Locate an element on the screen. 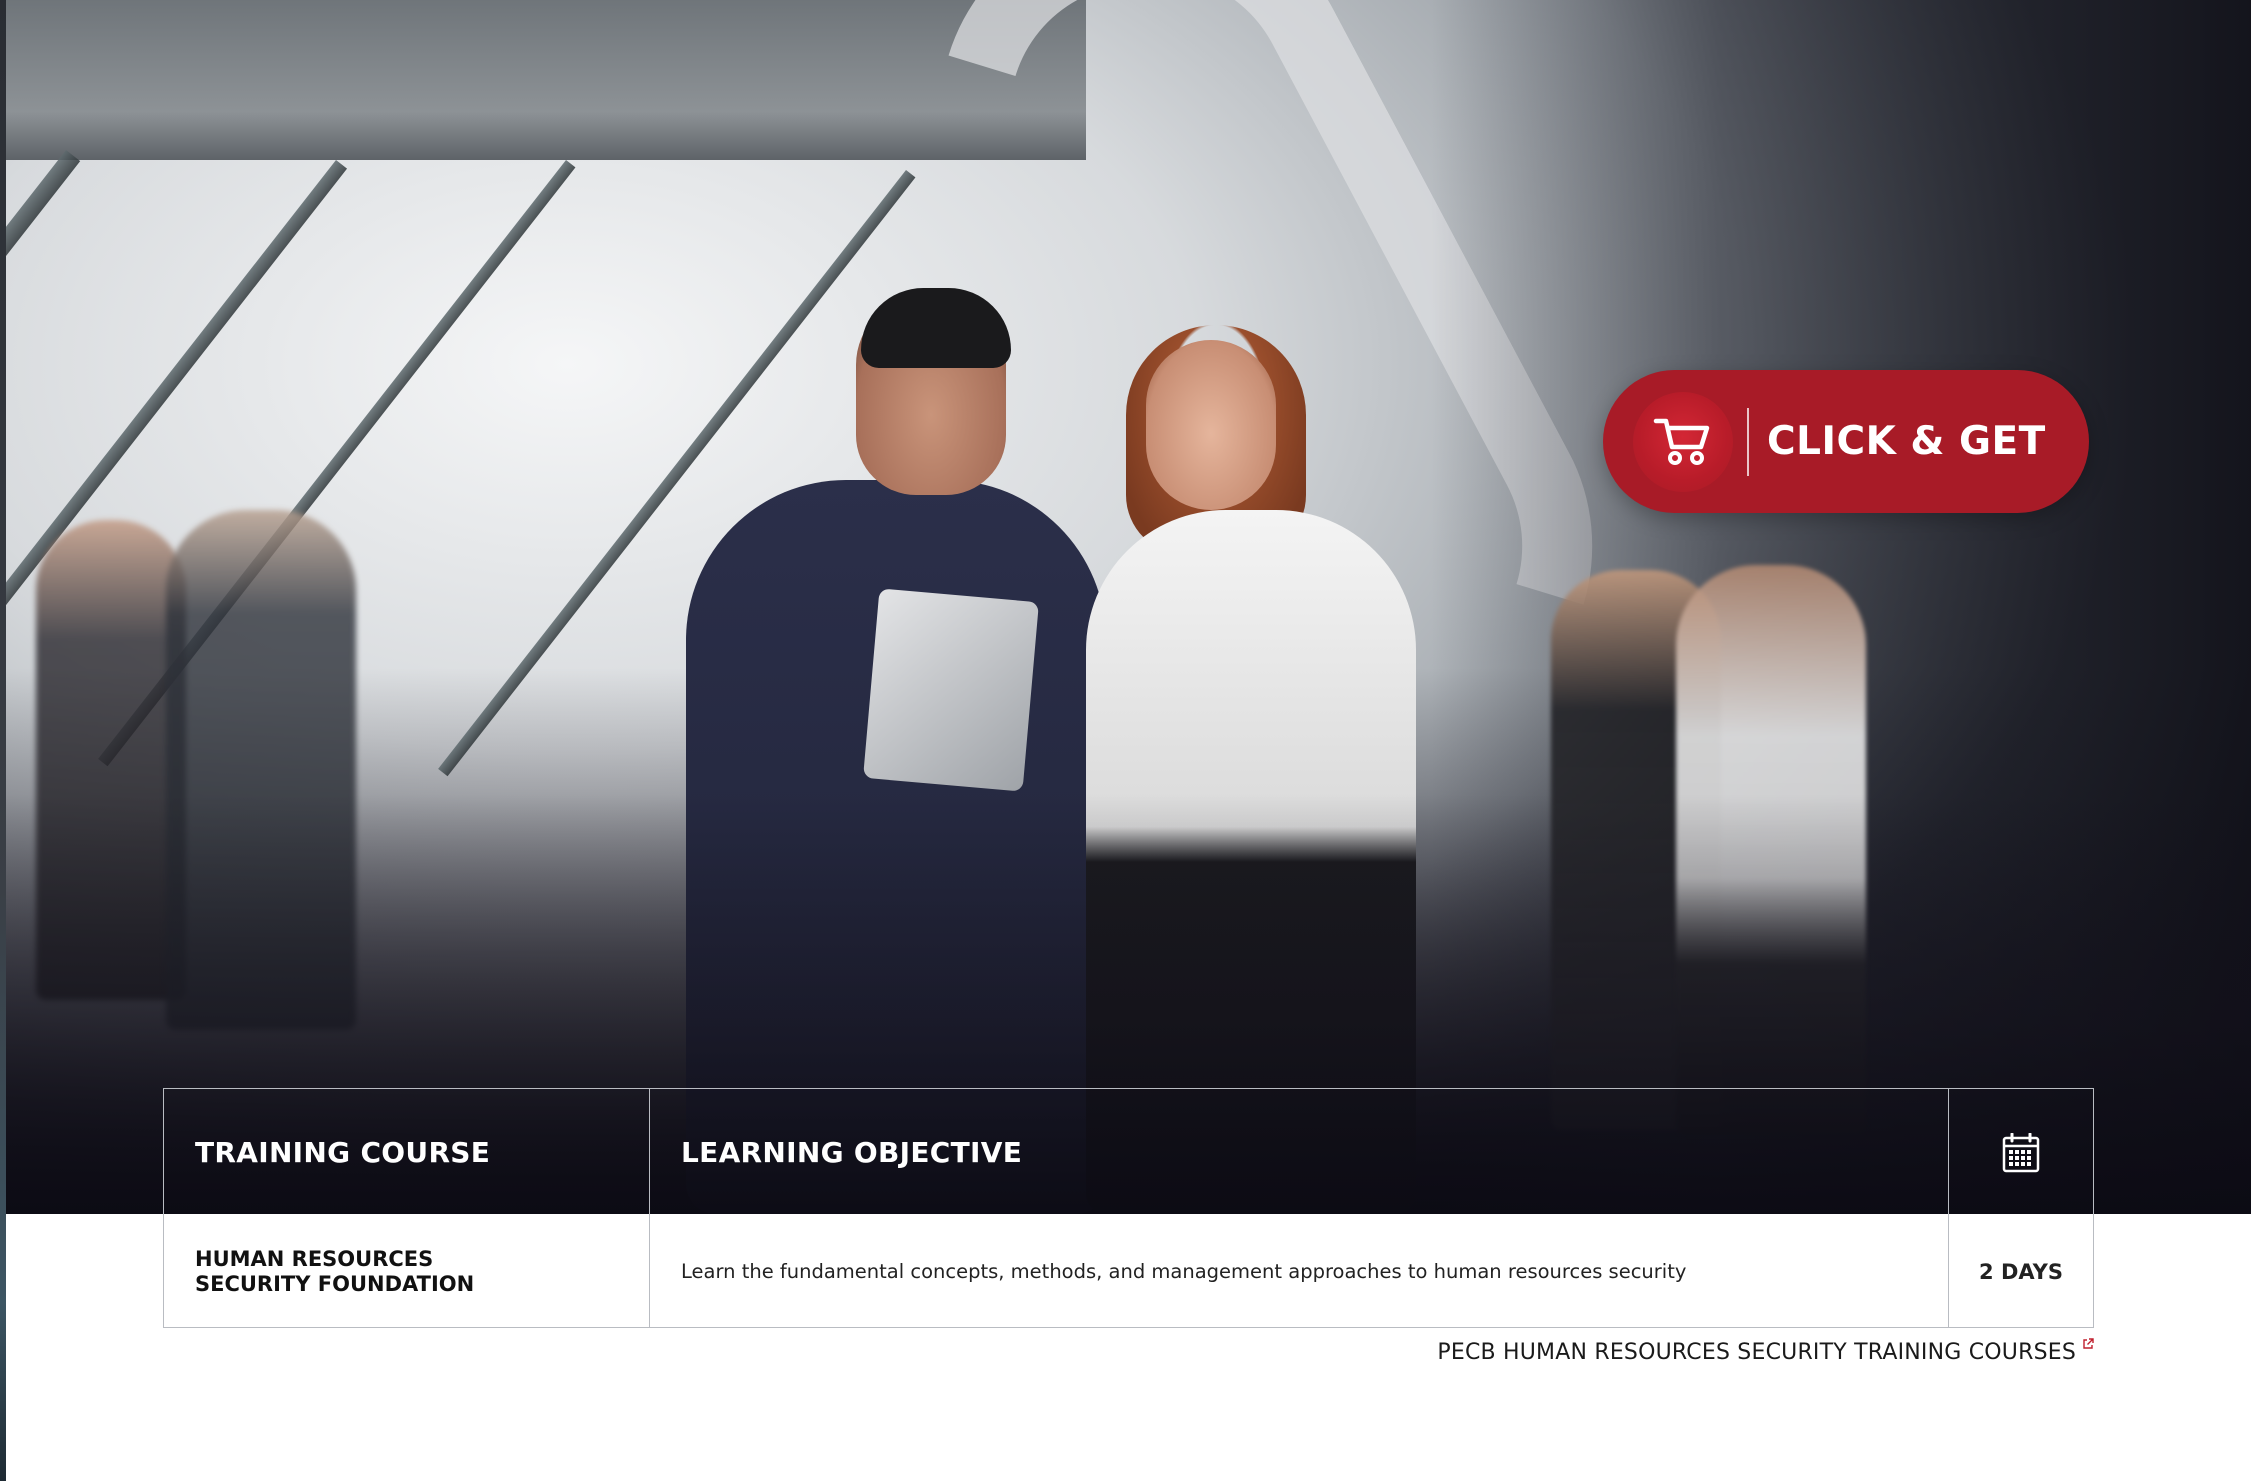  header-training-course: TRAINING COURSE is located at coordinates (343, 1152).